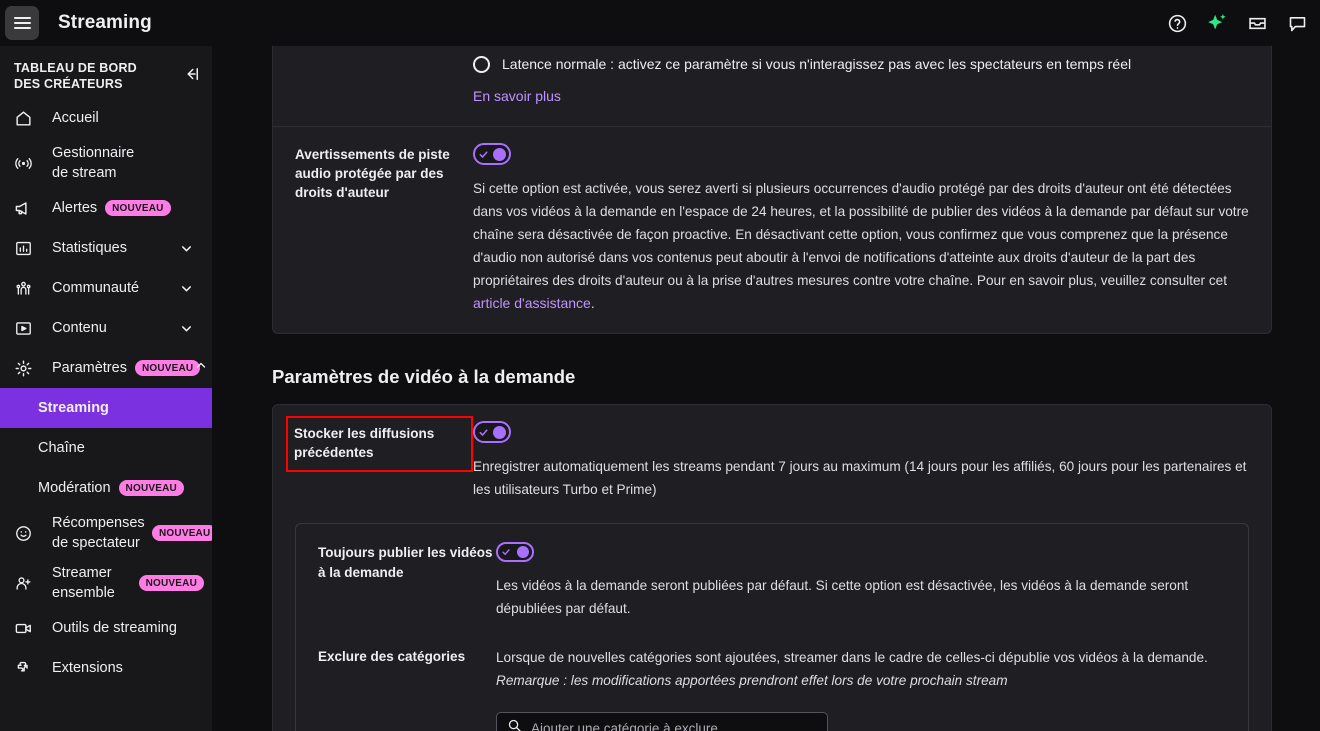 This screenshot has height=731, width=1320. I want to click on sidebar-item-label: Statistiques, so click(89, 248).